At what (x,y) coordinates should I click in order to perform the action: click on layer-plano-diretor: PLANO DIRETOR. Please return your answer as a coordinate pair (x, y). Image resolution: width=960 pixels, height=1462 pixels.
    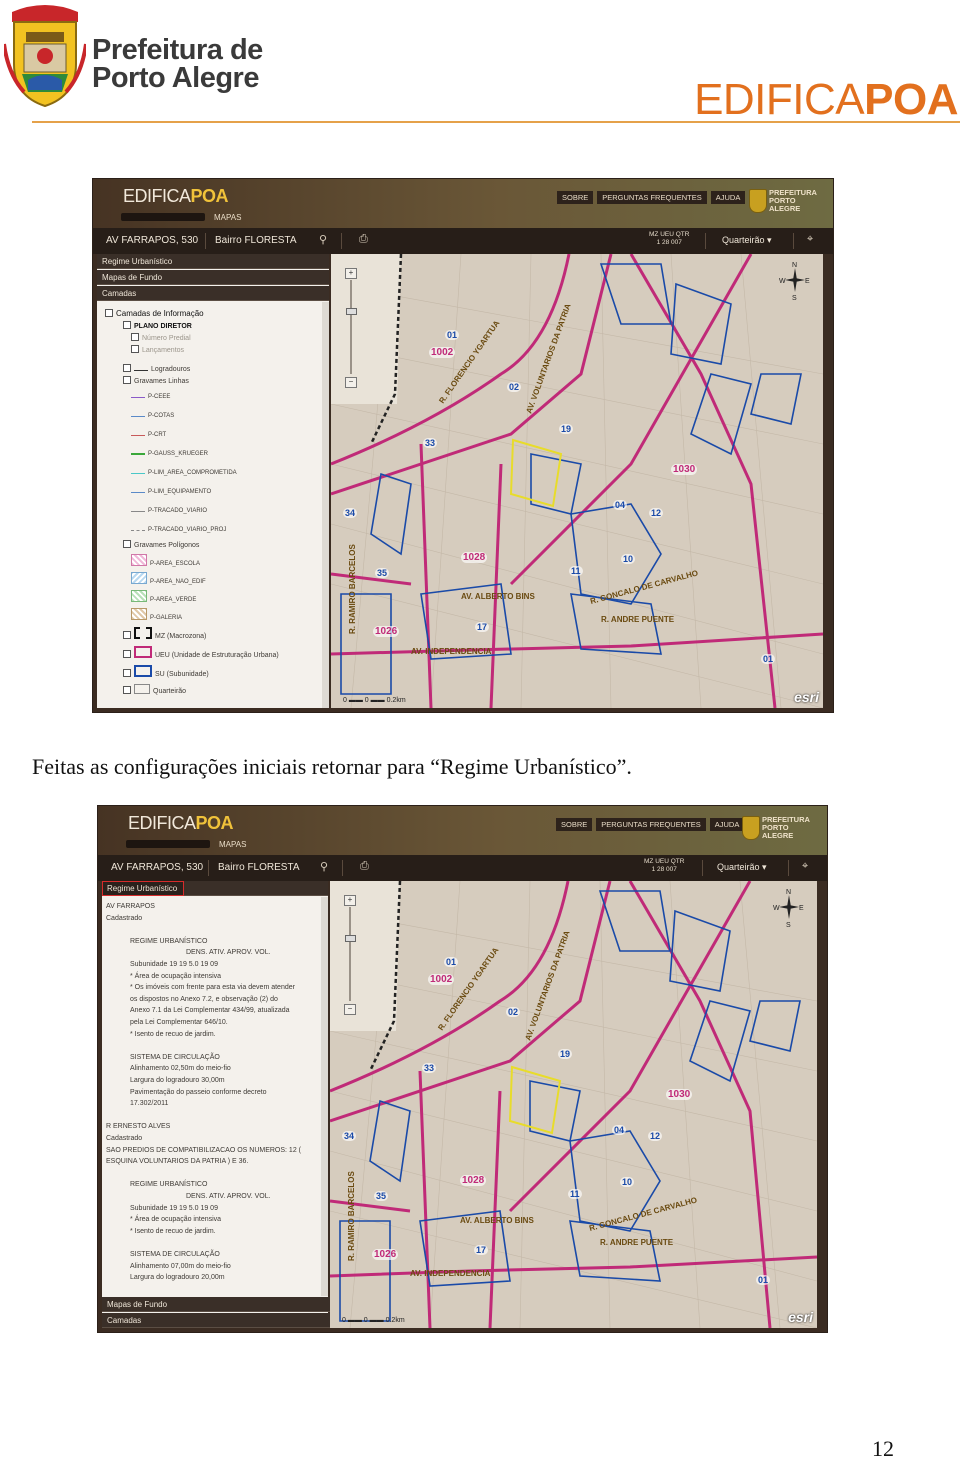
    Looking at the image, I should click on (157, 325).